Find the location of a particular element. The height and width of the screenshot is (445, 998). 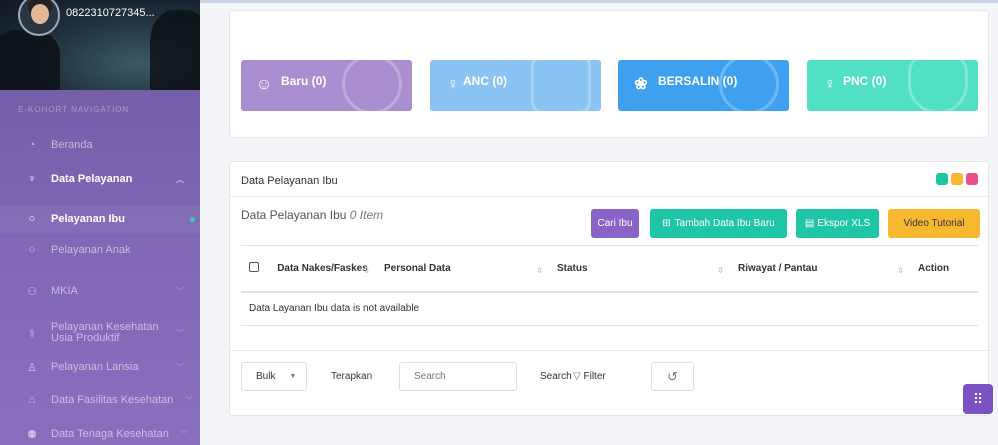

search-button: Search is located at coordinates (556, 376).